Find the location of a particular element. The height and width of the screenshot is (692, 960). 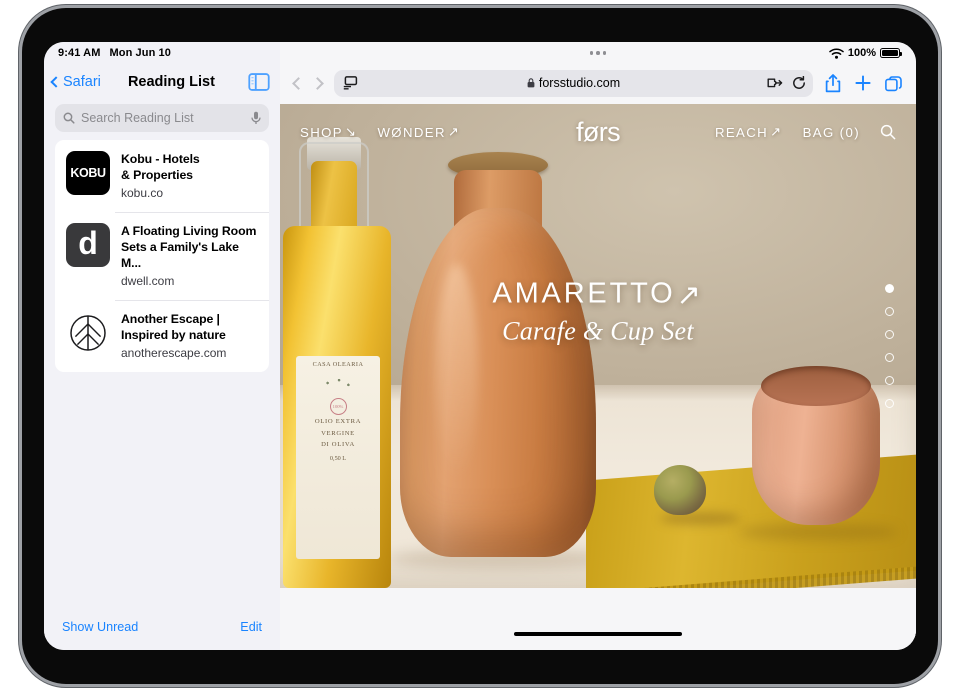

search-input is located at coordinates (163, 118).